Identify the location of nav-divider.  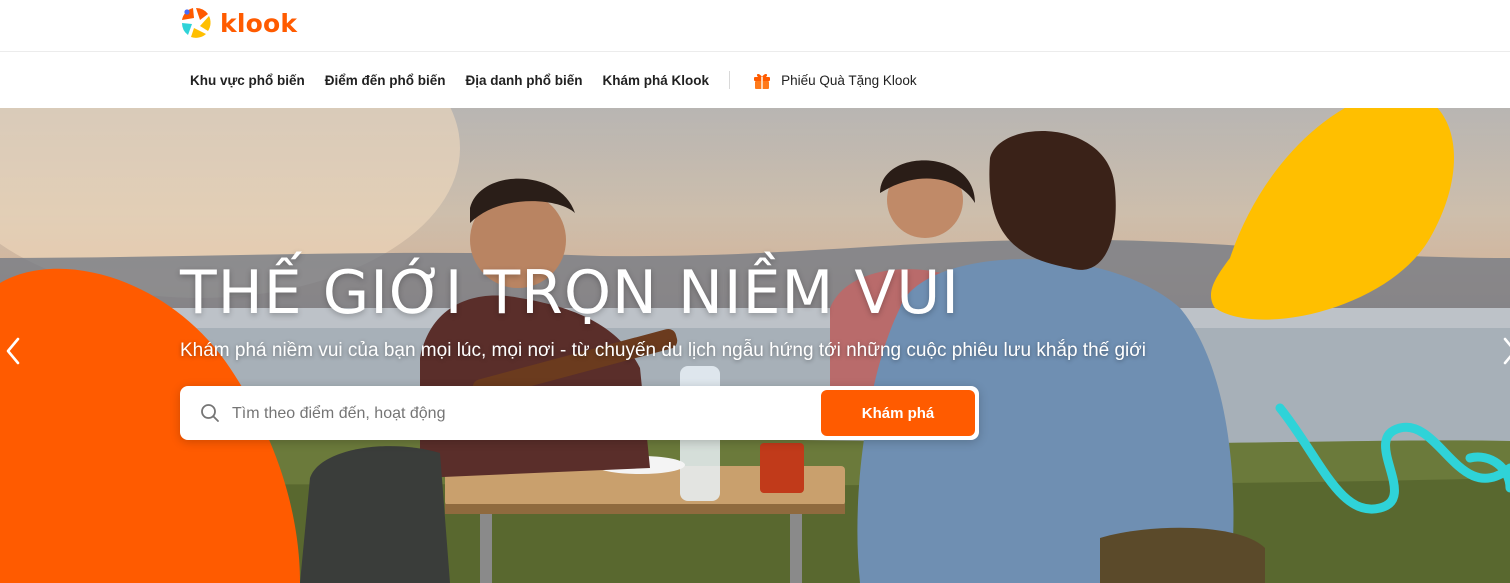
(730, 80).